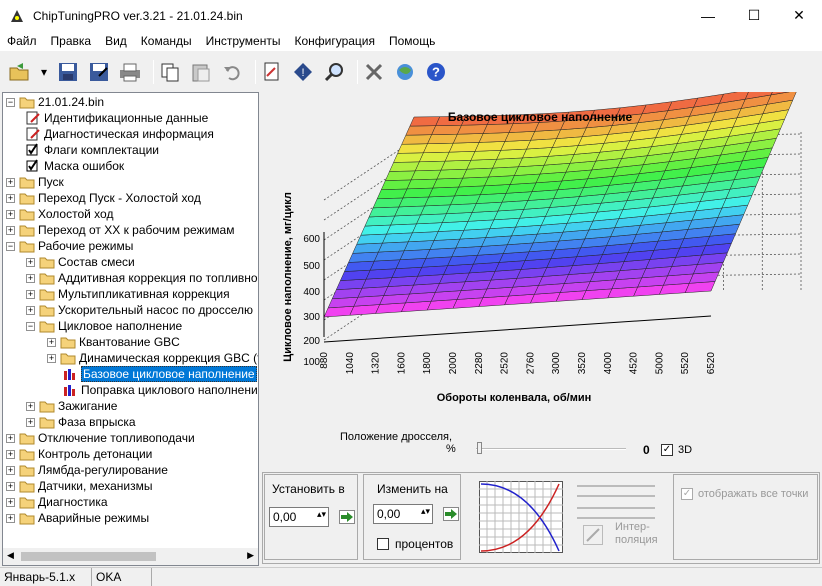 This screenshot has height=586, width=822. Describe the element at coordinates (593, 535) in the screenshot. I see `interpolation-button` at that location.